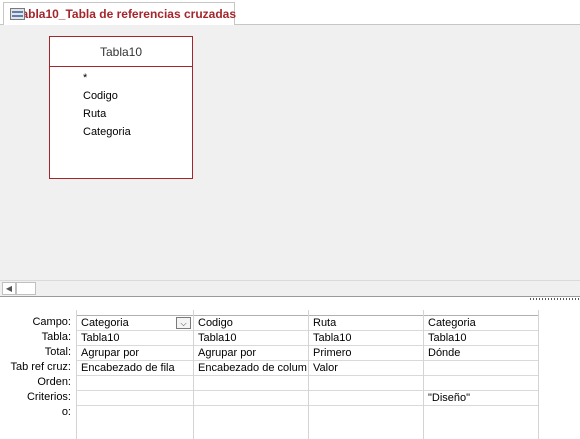 The image size is (580, 439). Describe the element at coordinates (125, 14) in the screenshot. I see `tab-title: Tabla10_Tabla de referencias cruzadas` at that location.